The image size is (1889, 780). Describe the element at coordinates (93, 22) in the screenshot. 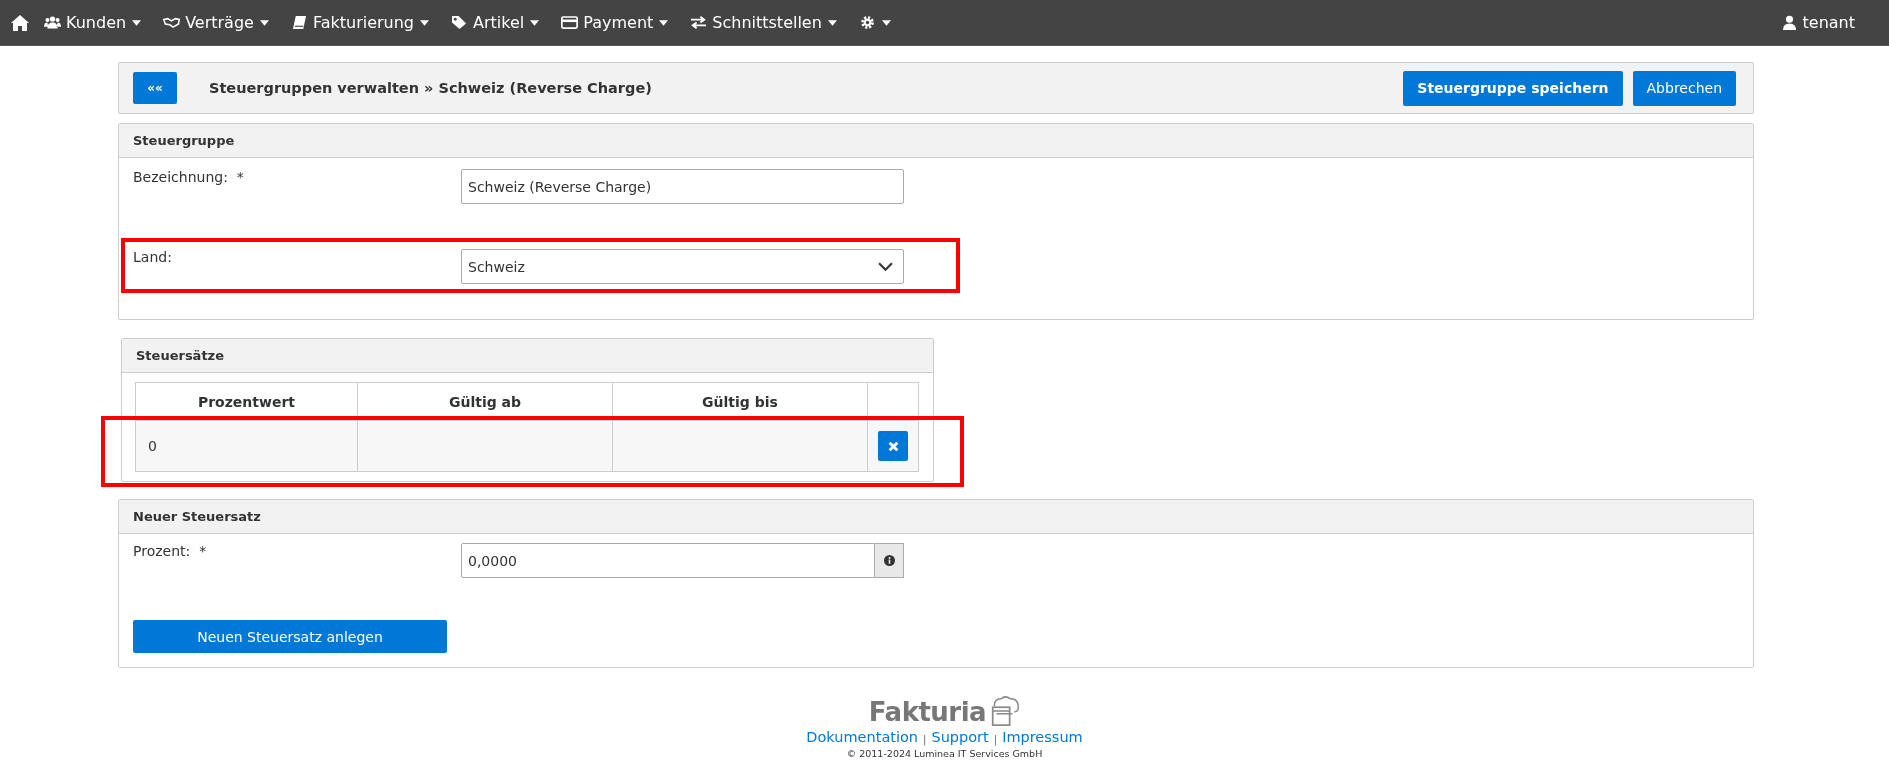

I see `nav-menu-item: Kunden` at that location.